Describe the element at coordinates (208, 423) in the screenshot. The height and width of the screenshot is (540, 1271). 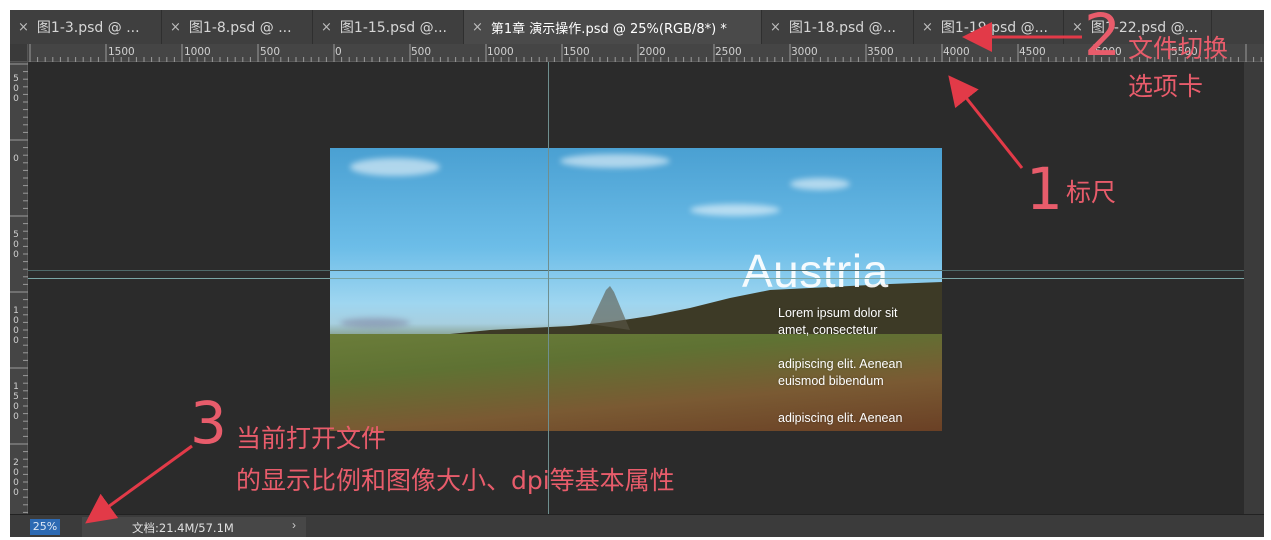
I see `annotation-number-3: 3` at that location.